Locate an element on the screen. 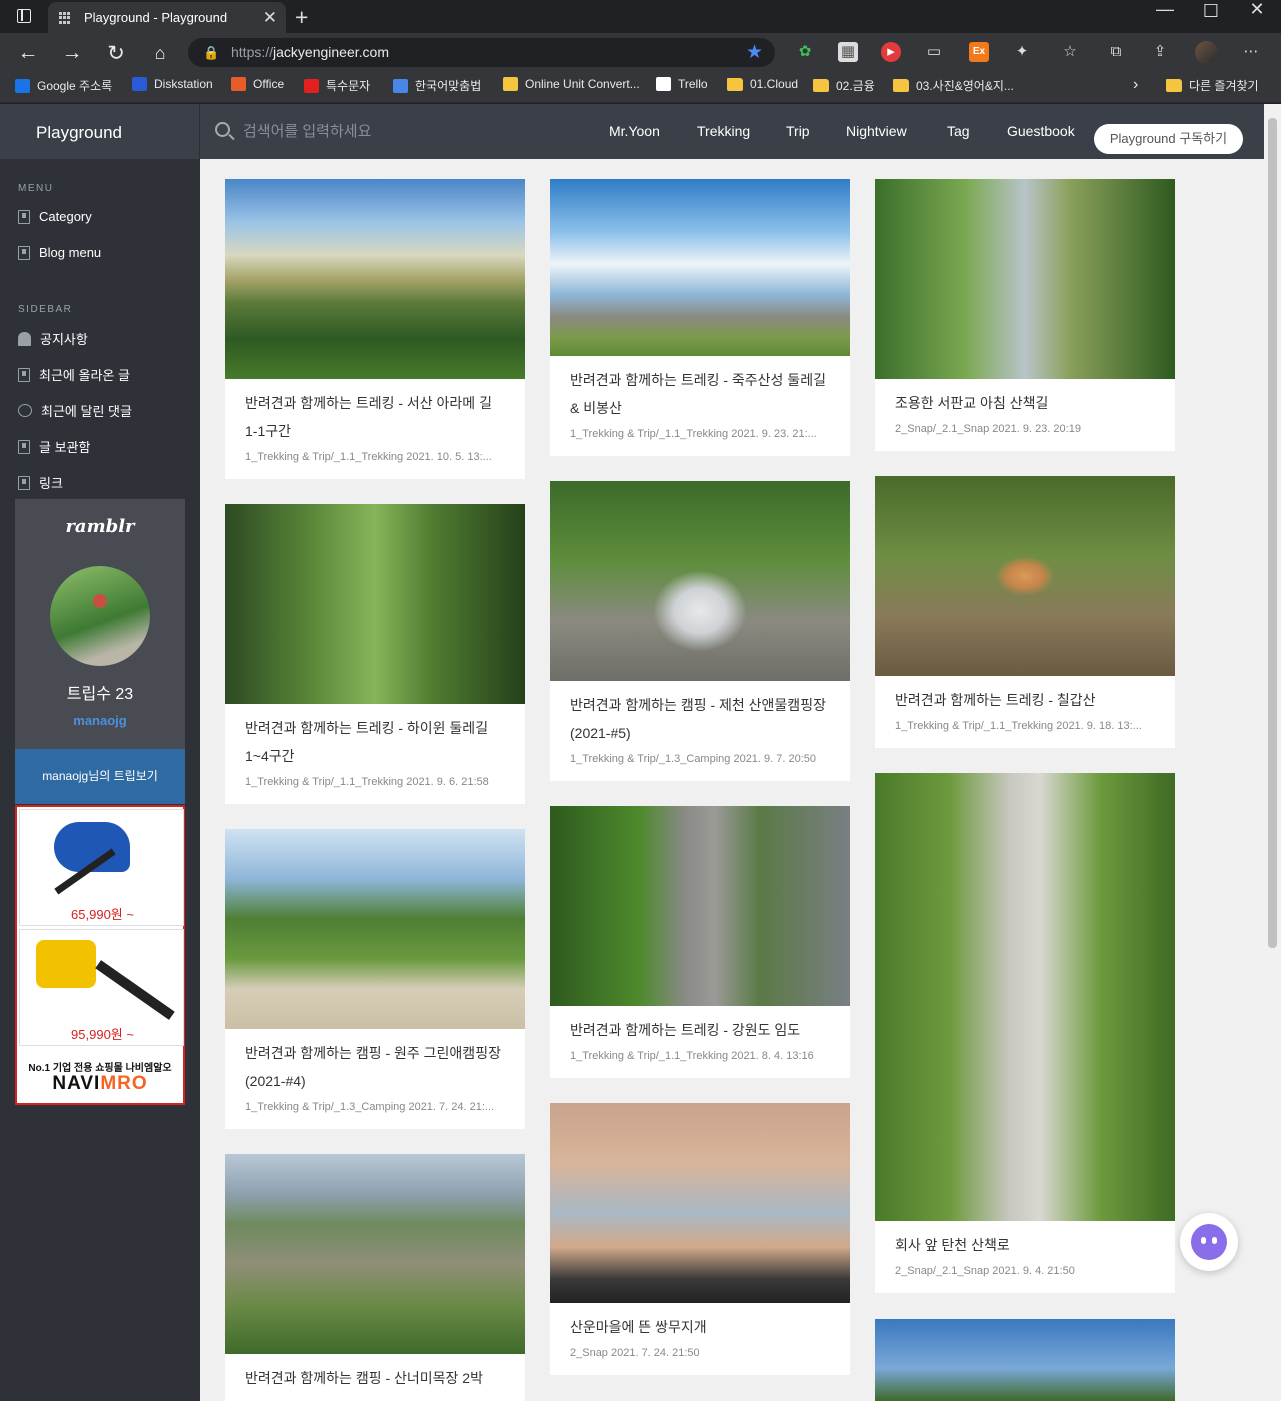  subscribe-button: Playground 구독하기 is located at coordinates (1168, 139).